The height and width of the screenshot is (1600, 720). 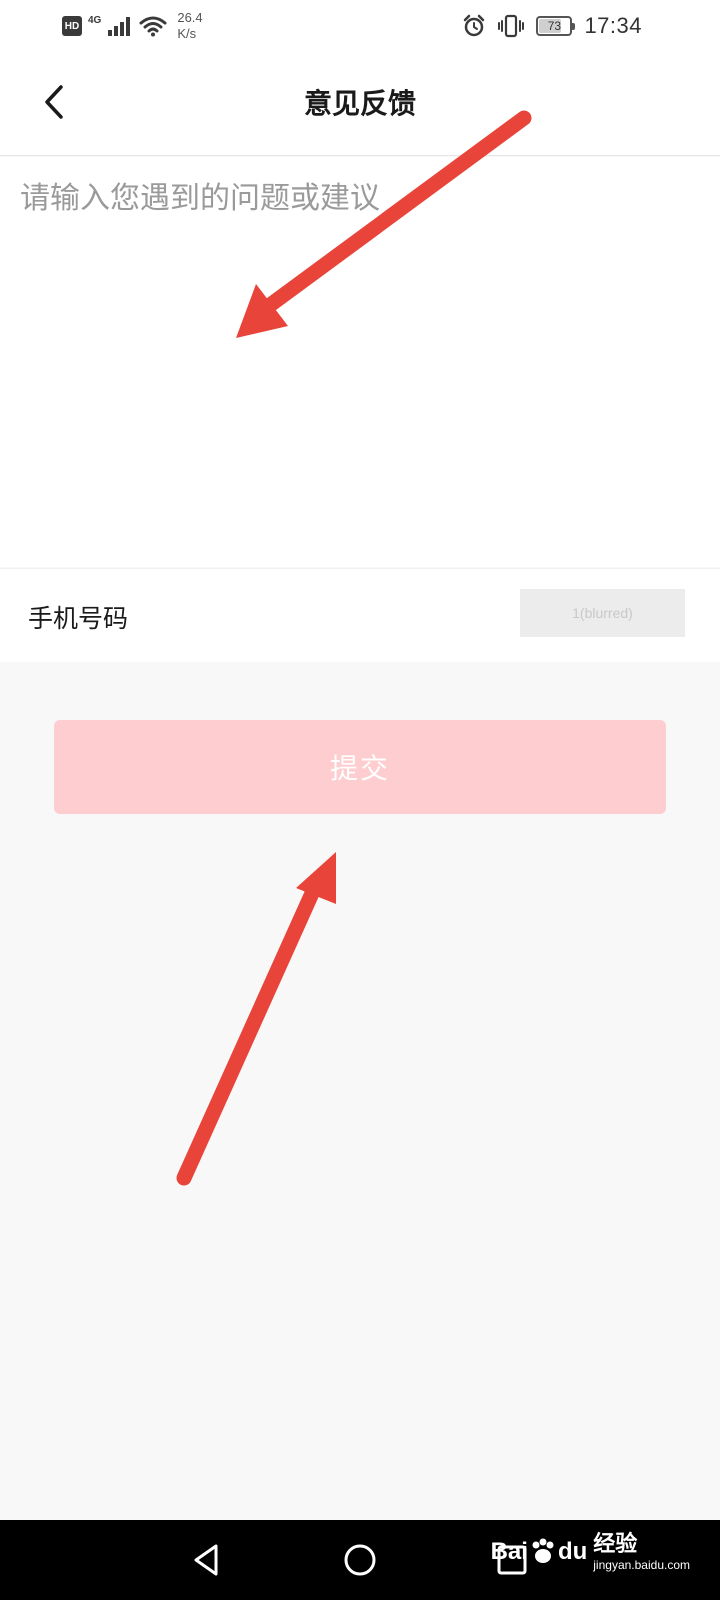 What do you see at coordinates (641, 1565) in the screenshot?
I see `watermark-url: jingyan.baidu.com` at bounding box center [641, 1565].